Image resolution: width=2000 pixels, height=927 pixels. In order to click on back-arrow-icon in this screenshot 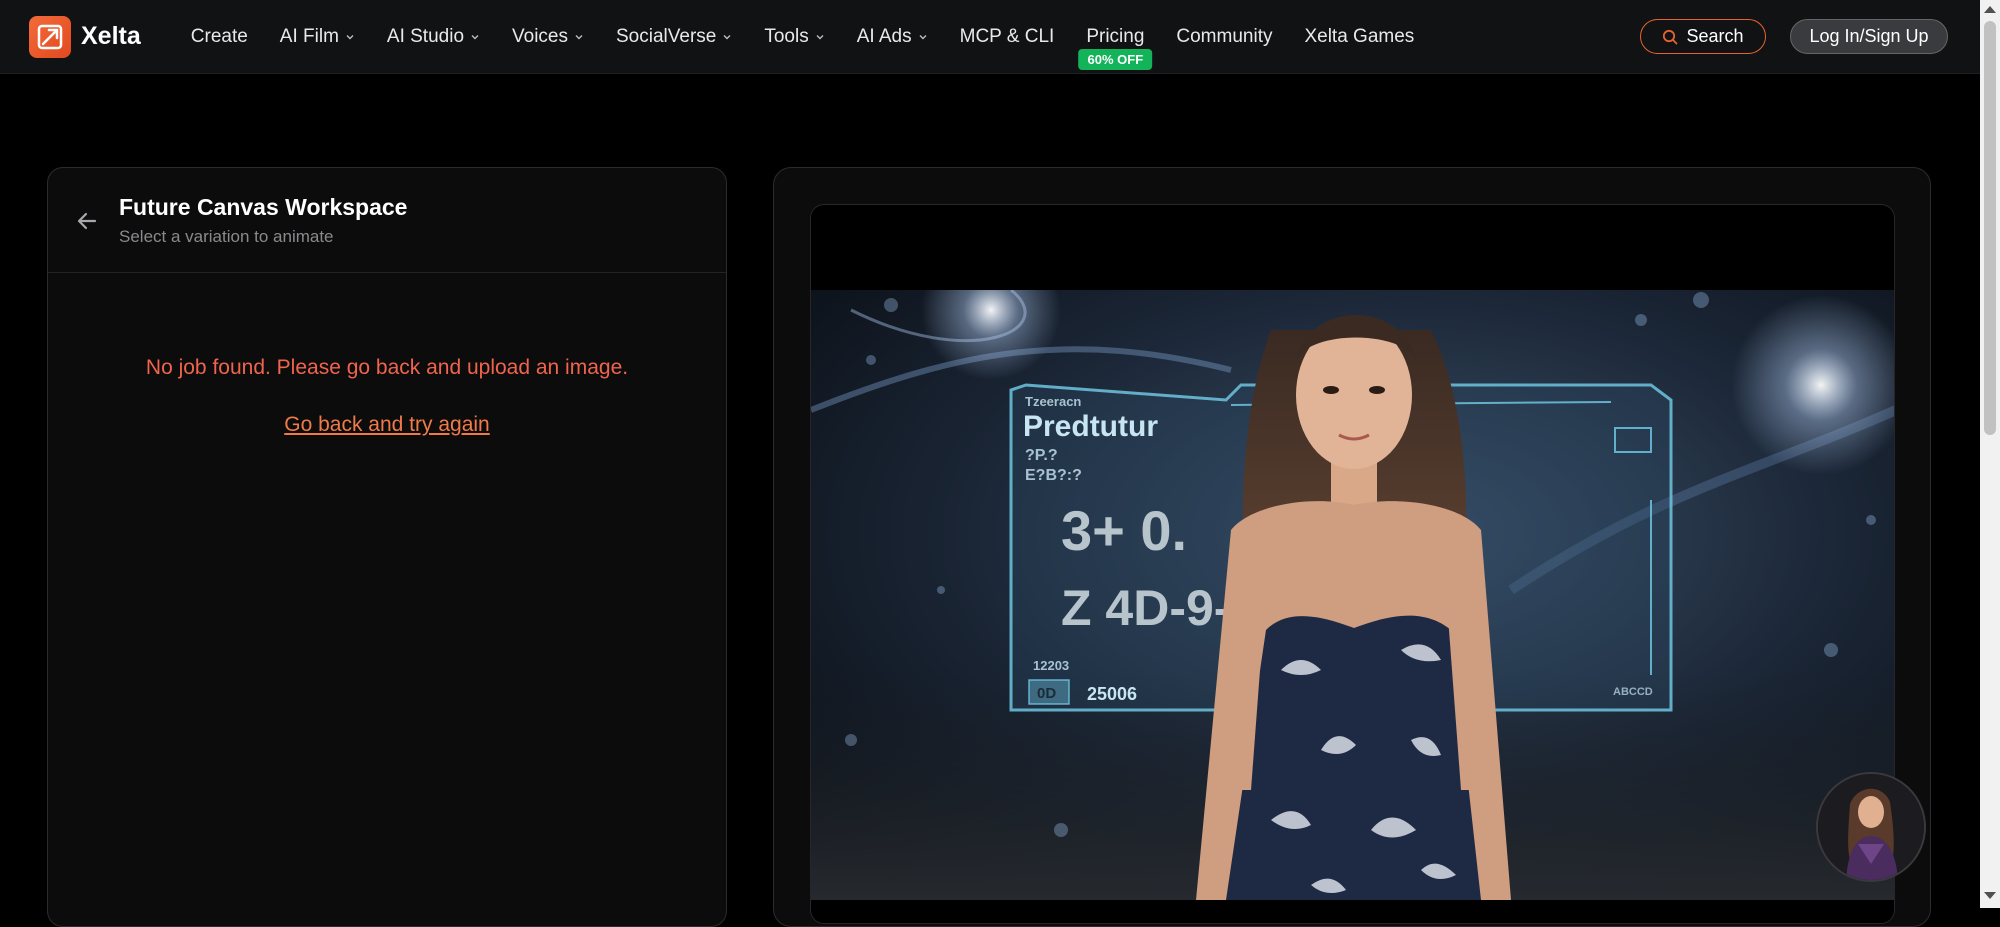, I will do `click(87, 221)`.